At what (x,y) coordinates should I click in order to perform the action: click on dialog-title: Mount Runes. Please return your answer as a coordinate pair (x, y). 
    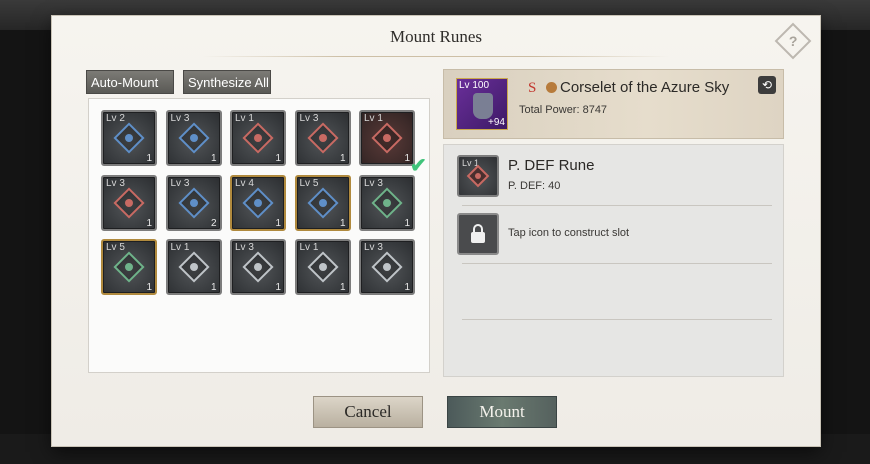
    Looking at the image, I should click on (436, 36).